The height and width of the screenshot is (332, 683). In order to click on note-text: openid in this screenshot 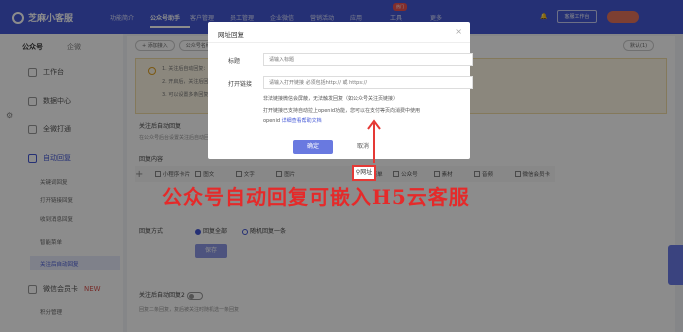, I will do `click(272, 121)`.